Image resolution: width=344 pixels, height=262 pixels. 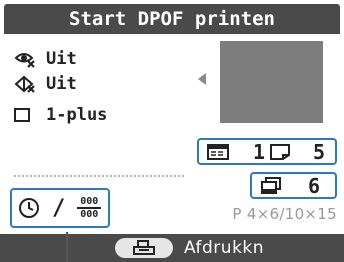 I want to click on print-label: Afdrukkn, so click(x=224, y=248).